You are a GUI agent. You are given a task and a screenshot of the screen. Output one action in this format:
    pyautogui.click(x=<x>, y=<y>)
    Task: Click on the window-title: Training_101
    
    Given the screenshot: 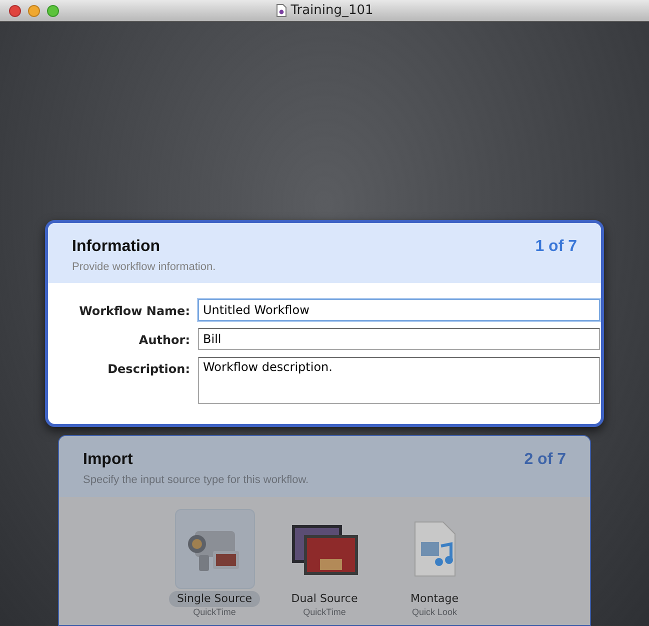 What is the action you would take?
    pyautogui.click(x=332, y=11)
    